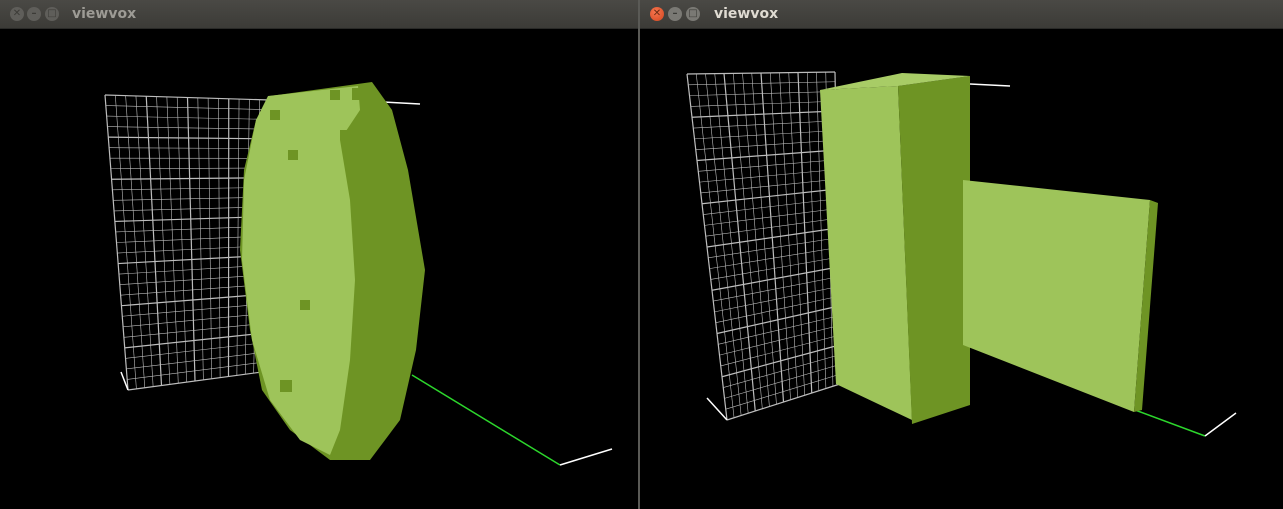 The width and height of the screenshot is (1283, 509). What do you see at coordinates (332, 271) in the screenshot?
I see `voxel-ellipsoid` at bounding box center [332, 271].